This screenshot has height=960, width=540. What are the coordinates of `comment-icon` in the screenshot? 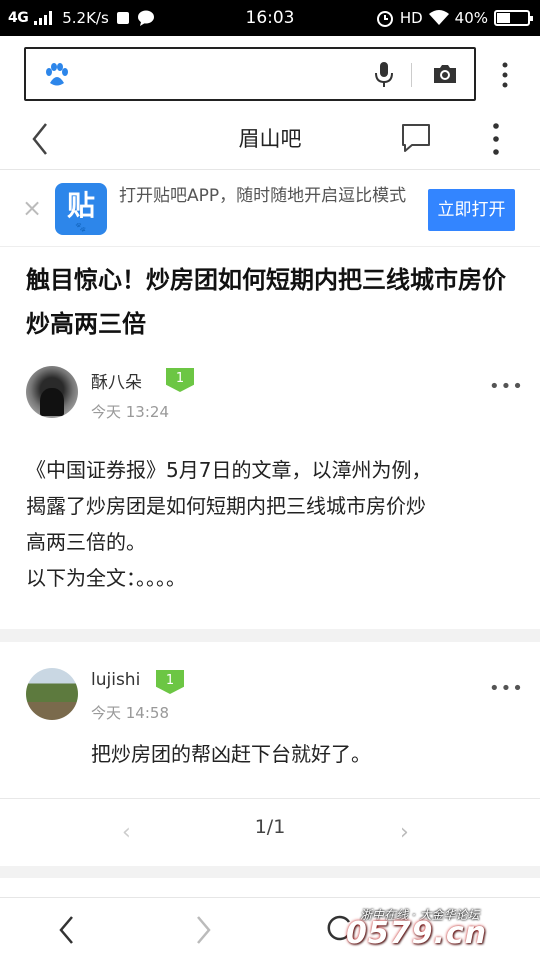 It's located at (416, 138).